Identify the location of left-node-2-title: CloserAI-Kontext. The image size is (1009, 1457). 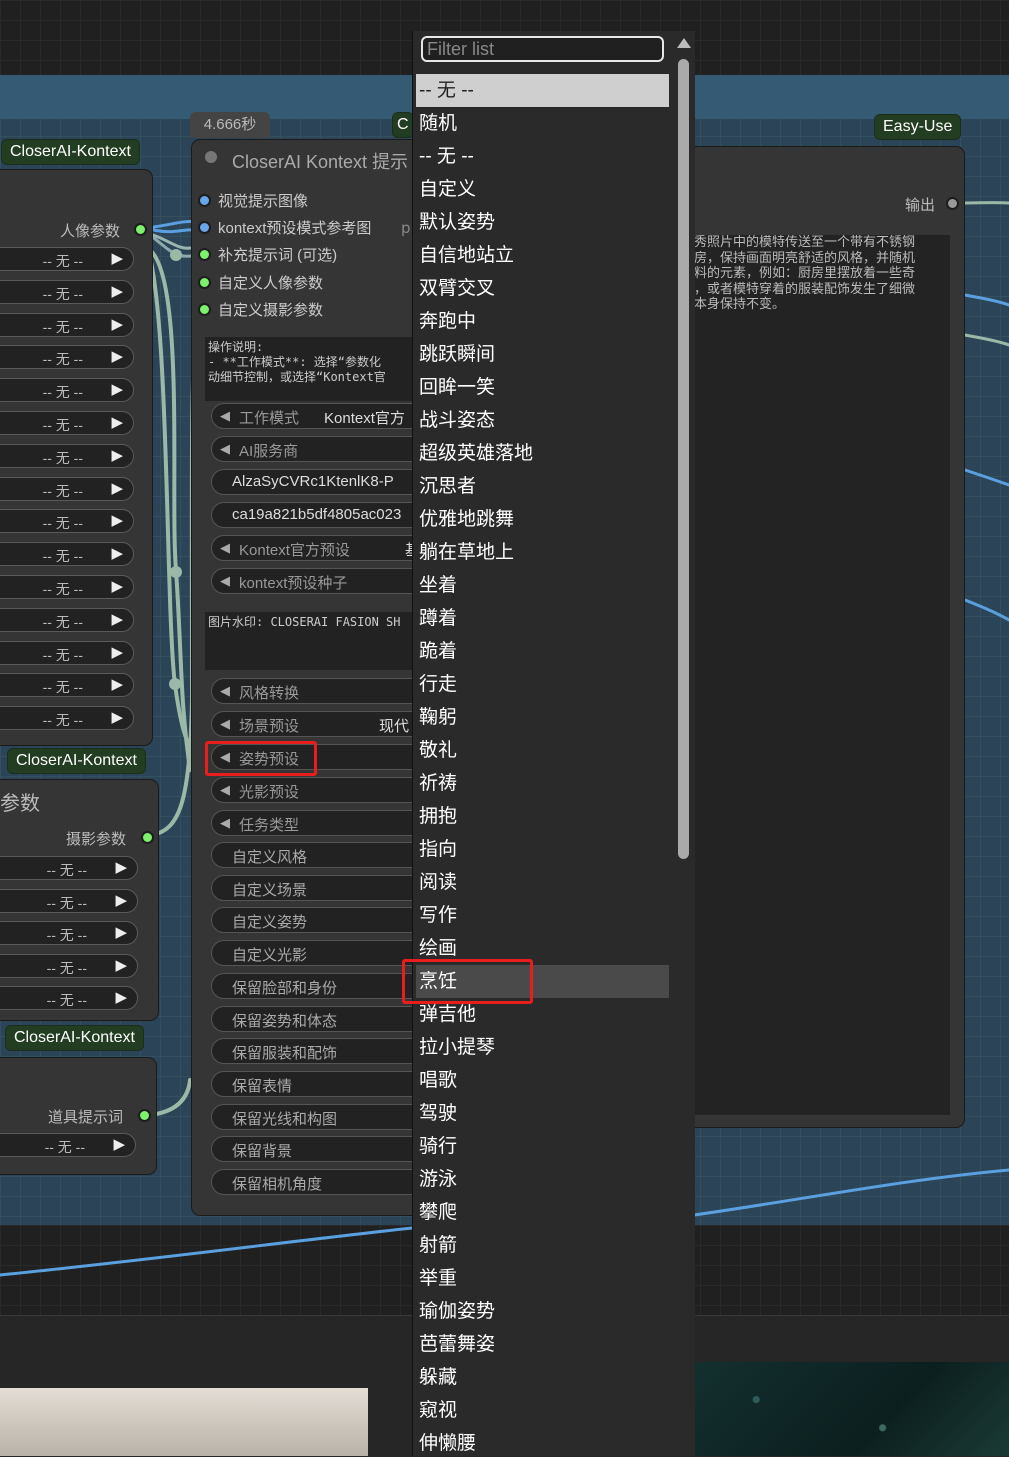
(76, 761).